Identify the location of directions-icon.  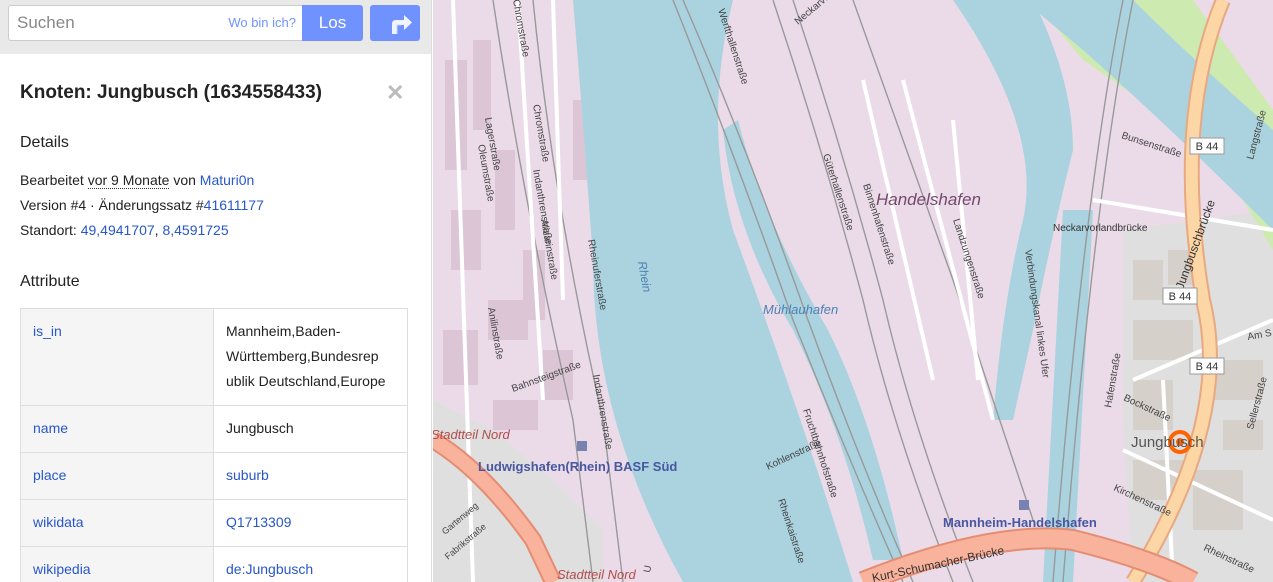
(402, 24).